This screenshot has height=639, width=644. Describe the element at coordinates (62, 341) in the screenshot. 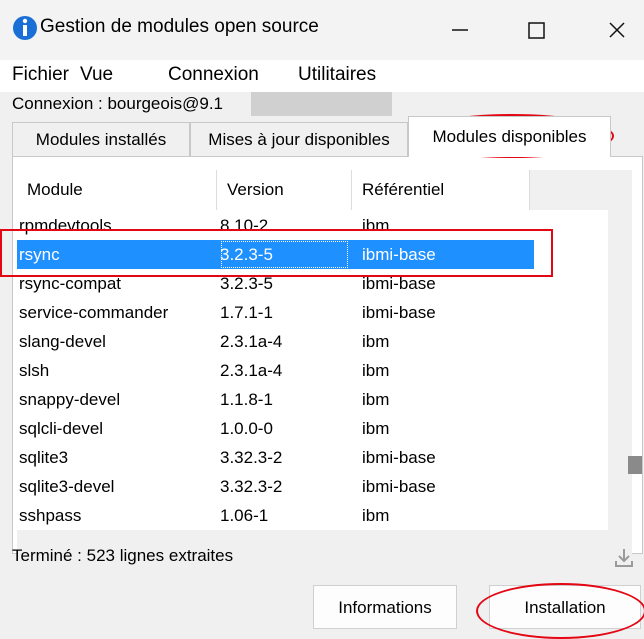

I see `cell-module: slang-devel` at that location.